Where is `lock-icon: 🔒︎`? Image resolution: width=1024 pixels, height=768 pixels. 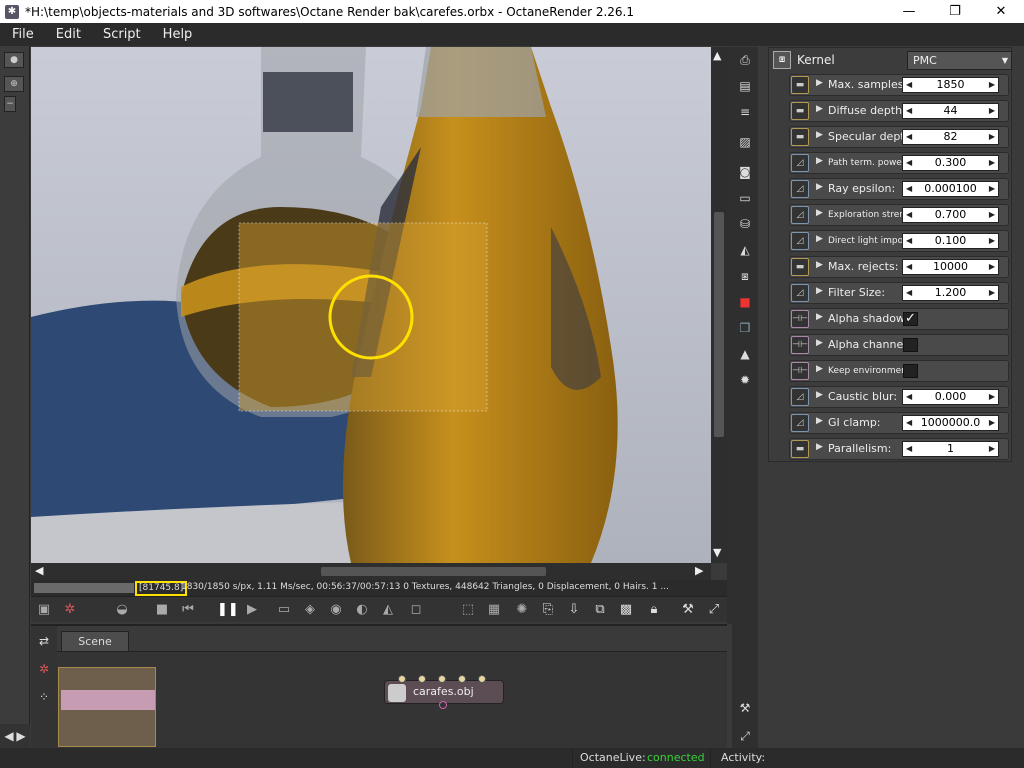 lock-icon: 🔒︎ is located at coordinates (654, 610).